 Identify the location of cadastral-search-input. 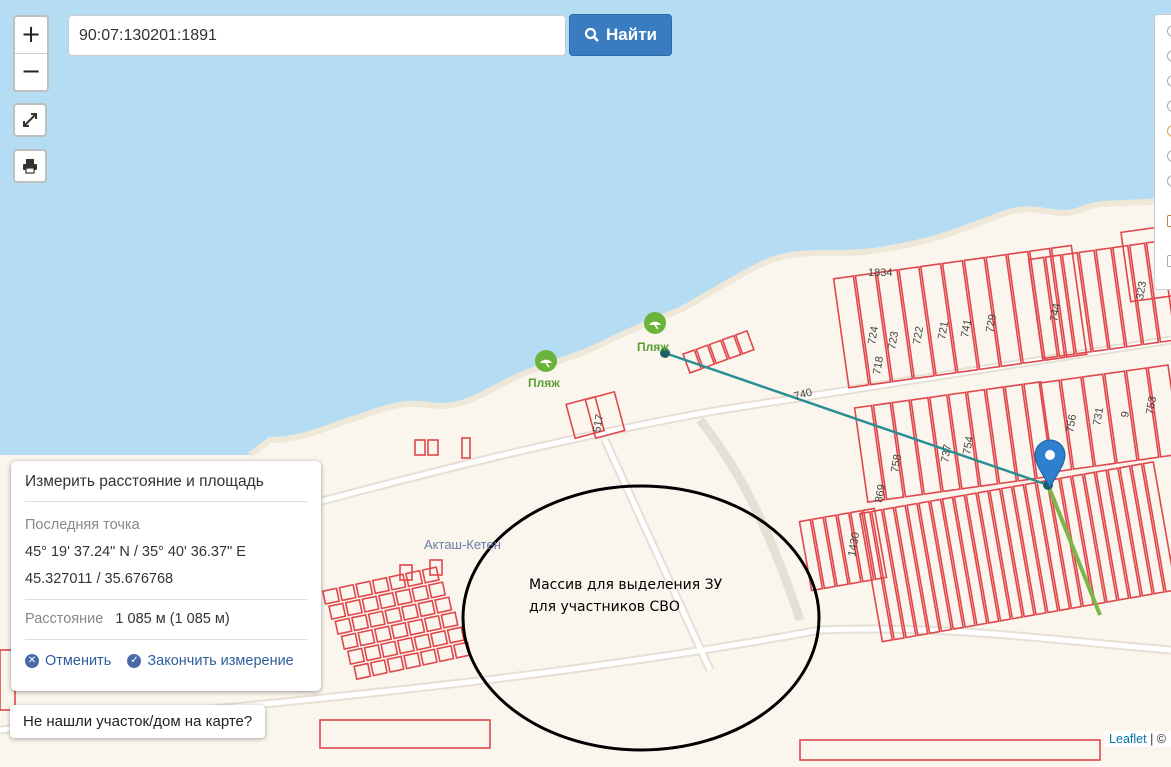
(317, 35).